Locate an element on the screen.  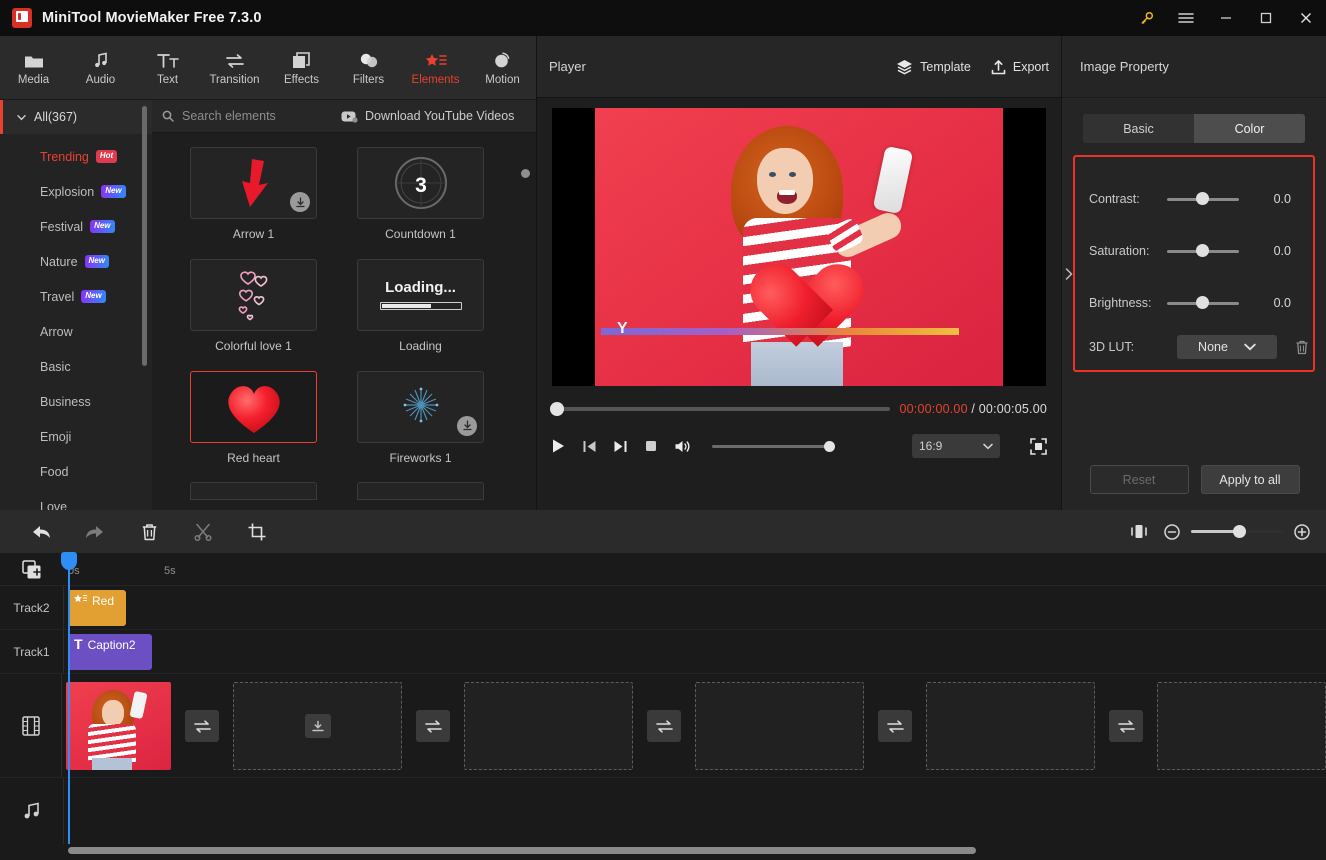
element-item-fireworks-1: Fireworks 1 is located at coordinates (420, 422).